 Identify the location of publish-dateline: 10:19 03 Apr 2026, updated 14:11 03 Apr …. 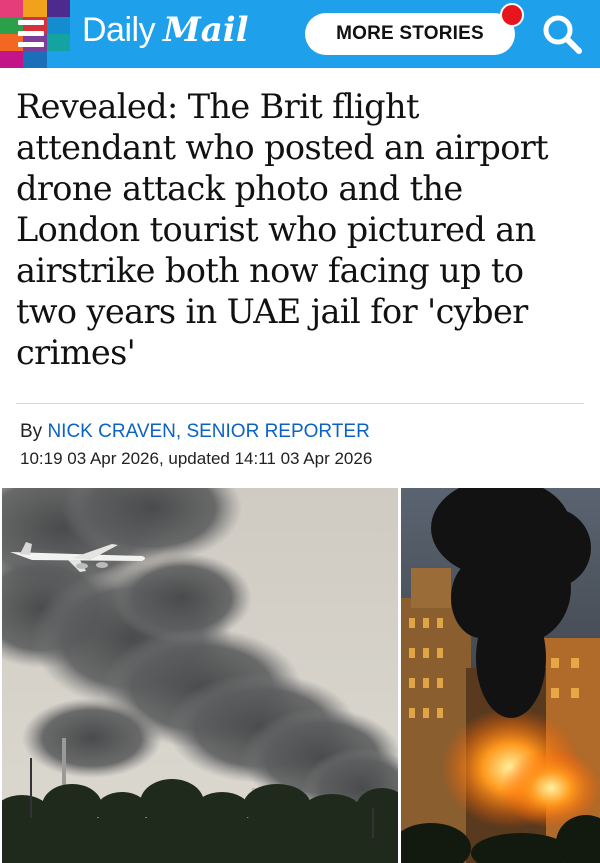
(196, 458).